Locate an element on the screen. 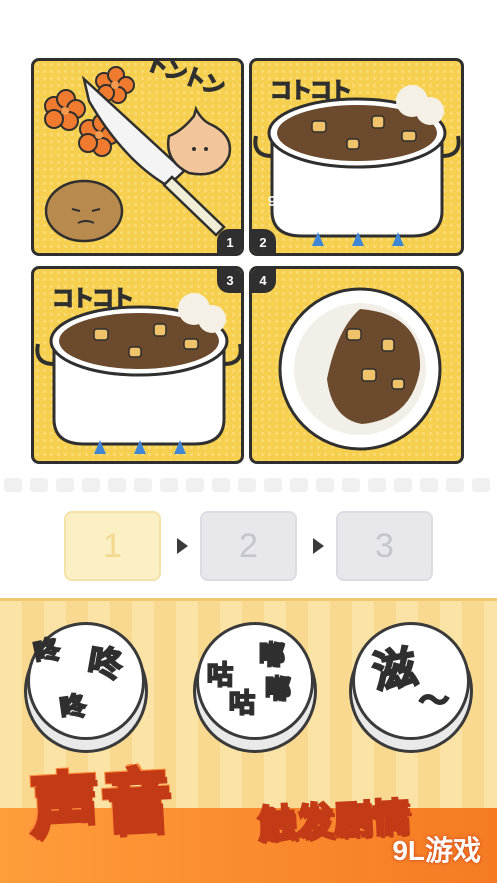 The width and height of the screenshot is (497, 883). panel-number: 4 is located at coordinates (264, 281).